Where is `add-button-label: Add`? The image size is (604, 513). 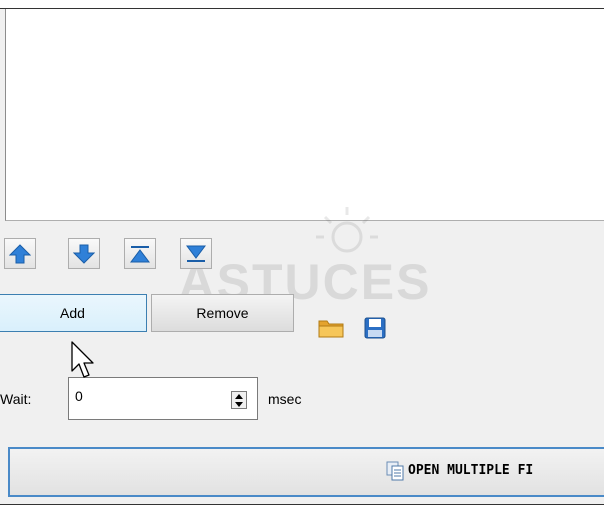
add-button-label: Add is located at coordinates (72, 313).